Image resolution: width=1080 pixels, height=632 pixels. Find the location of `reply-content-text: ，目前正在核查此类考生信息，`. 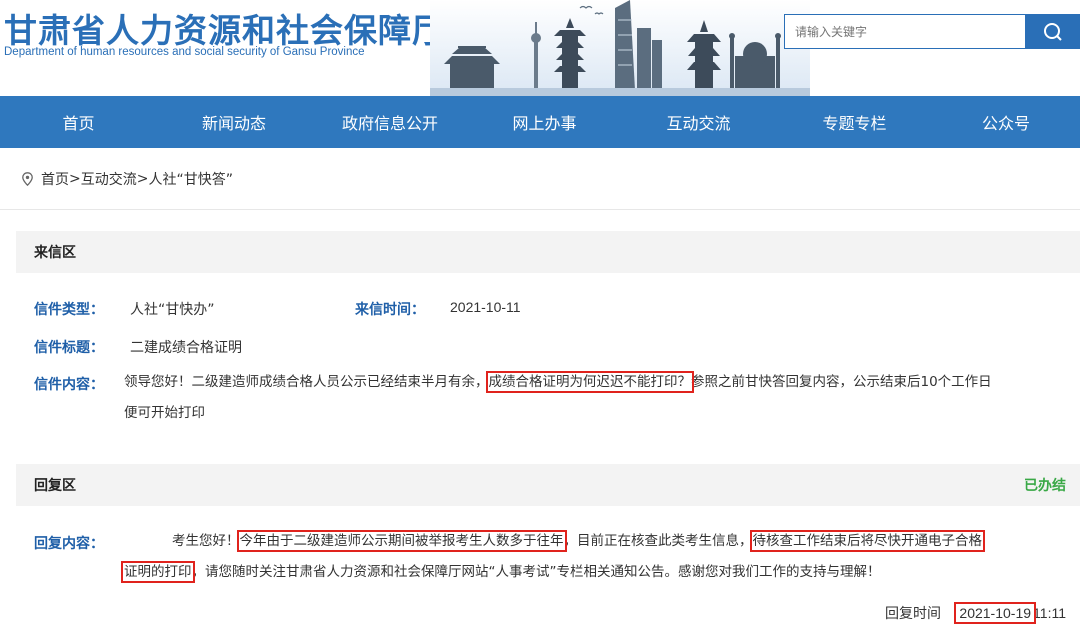

reply-content-text: ，目前正在核查此类考生信息， is located at coordinates (658, 541).